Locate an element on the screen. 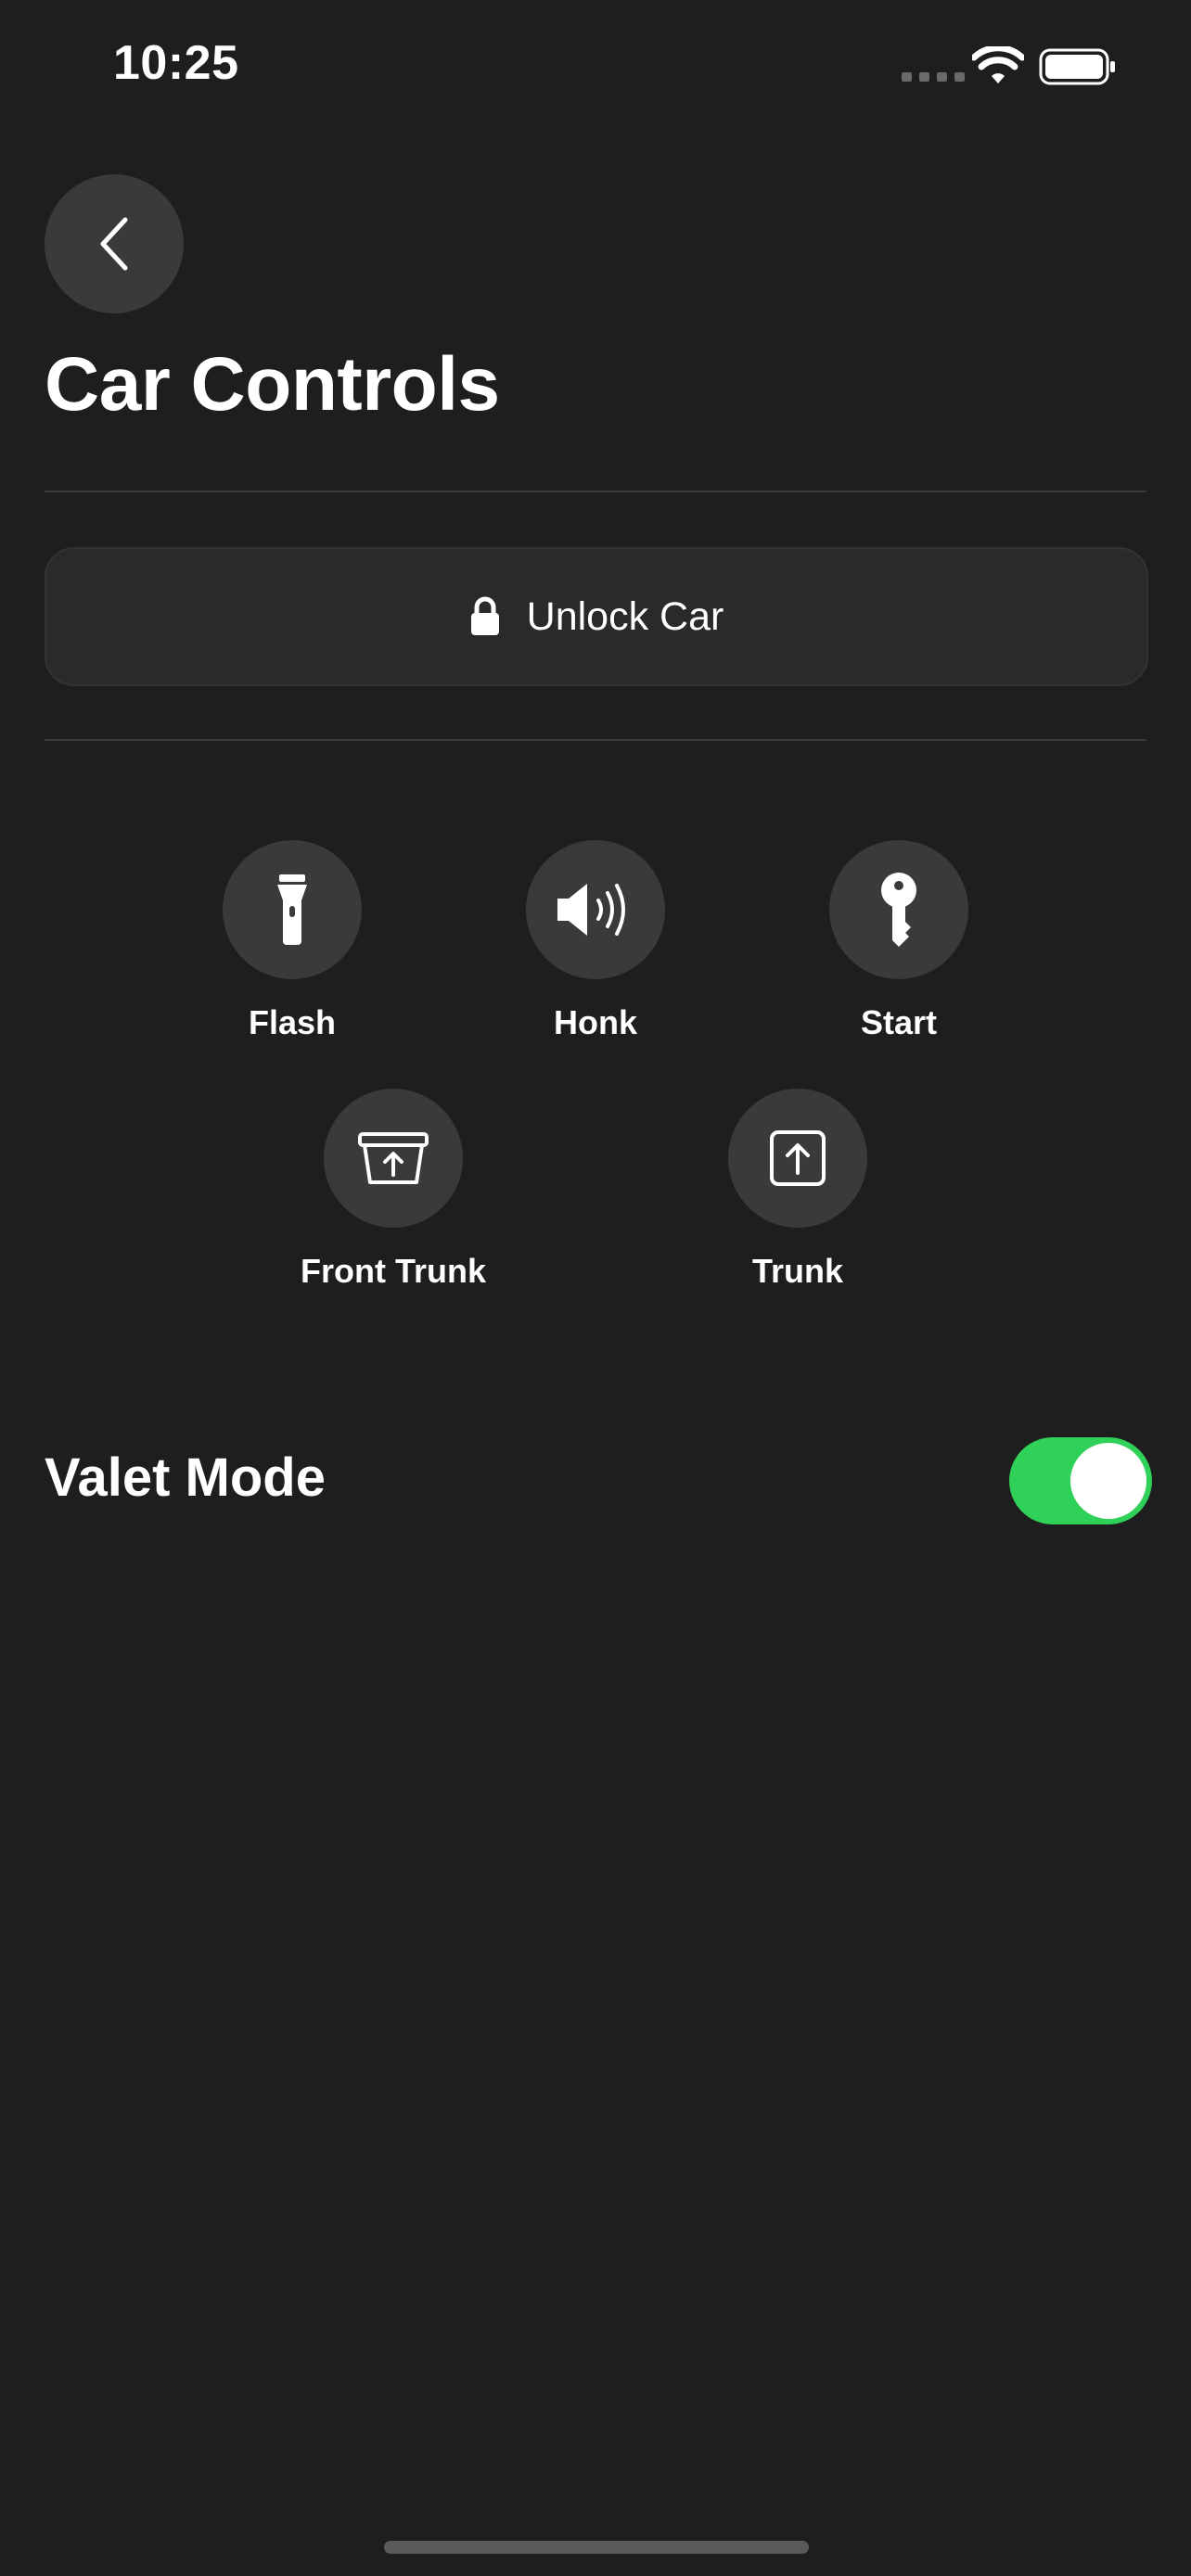 The width and height of the screenshot is (1191, 2576). front-trunk-icon is located at coordinates (393, 1158).